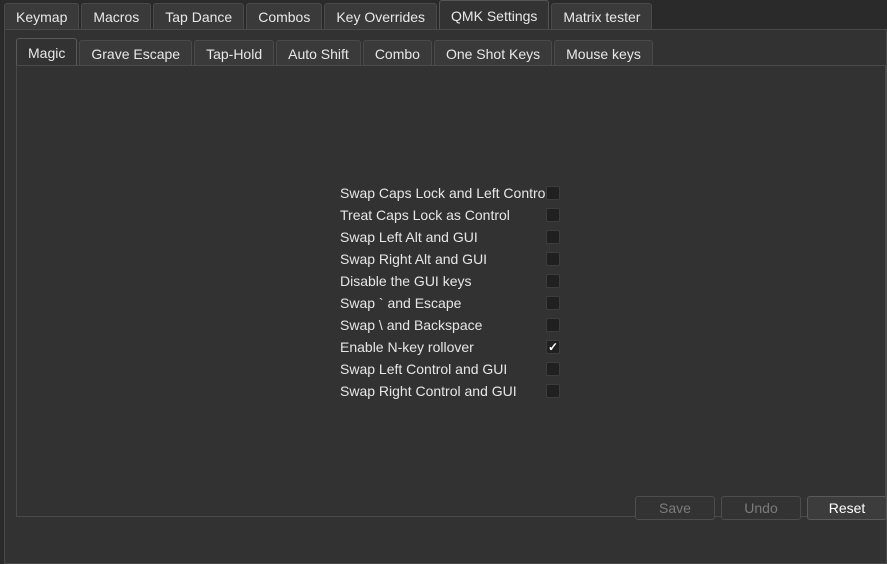 Image resolution: width=887 pixels, height=564 pixels. What do you see at coordinates (494, 15) in the screenshot?
I see `tab-qmk-settings: QMK Settings` at bounding box center [494, 15].